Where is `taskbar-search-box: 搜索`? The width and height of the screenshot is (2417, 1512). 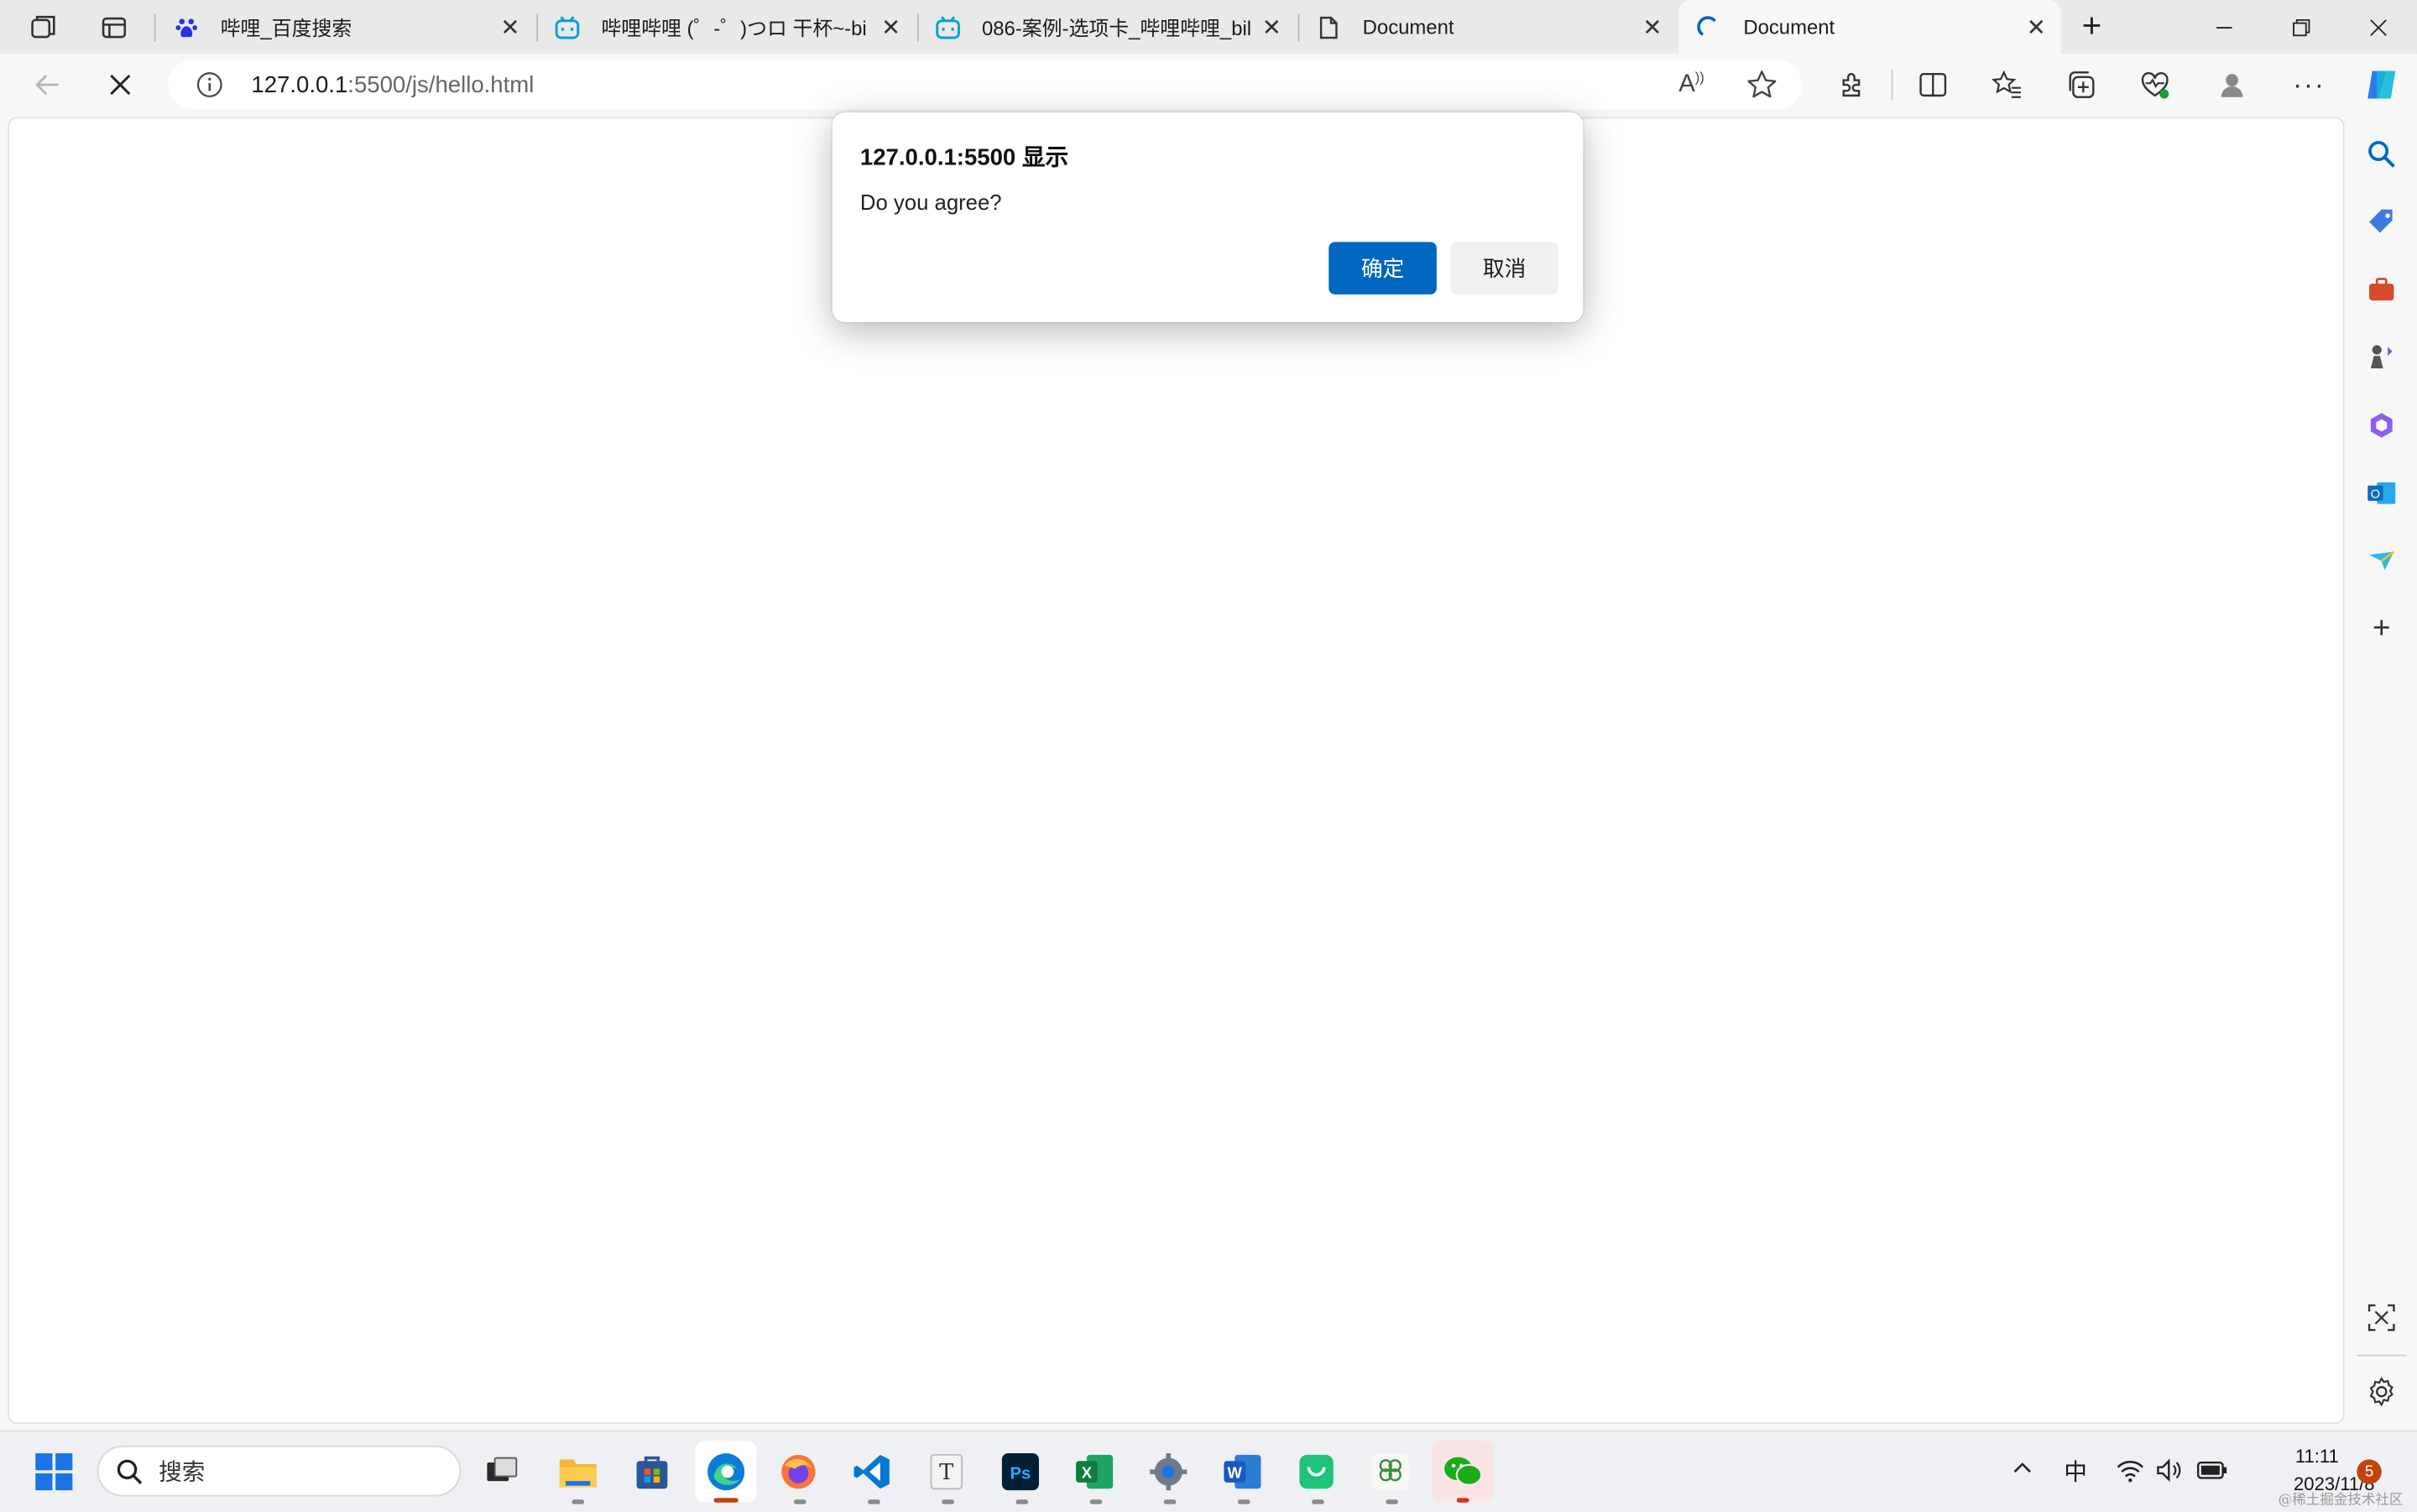 taskbar-search-box: 搜索 is located at coordinates (279, 1471).